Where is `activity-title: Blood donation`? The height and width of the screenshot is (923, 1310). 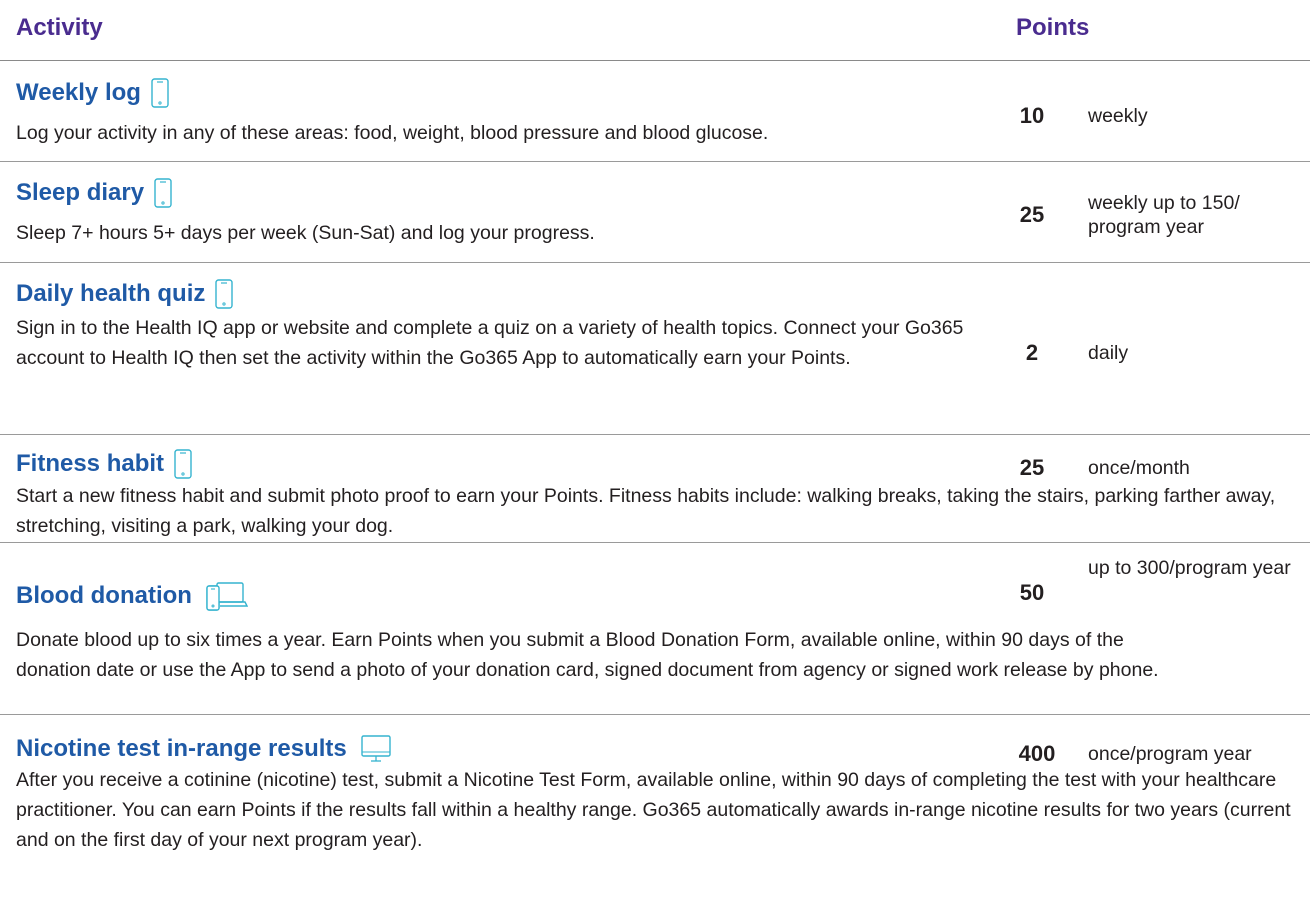
activity-title: Blood donation is located at coordinates (132, 596).